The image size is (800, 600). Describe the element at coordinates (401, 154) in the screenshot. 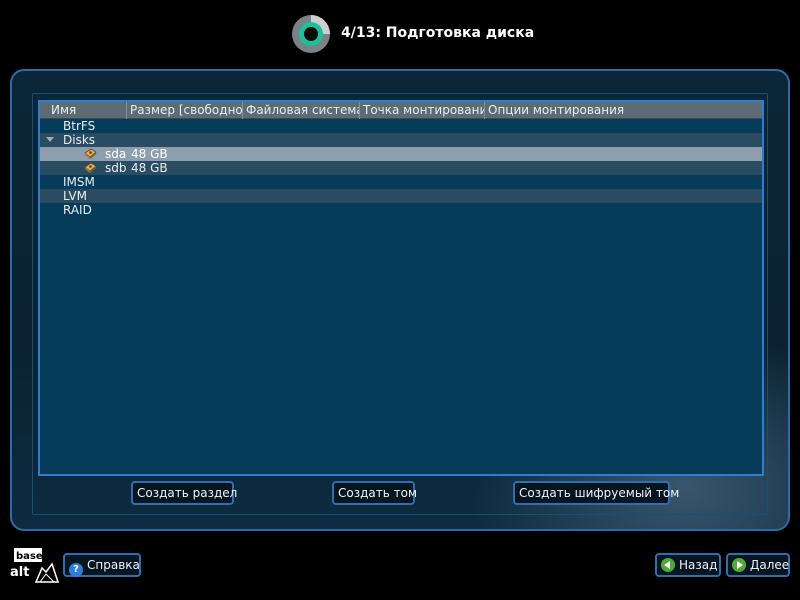

I see `tree-row-sda: sda 48 GB` at that location.